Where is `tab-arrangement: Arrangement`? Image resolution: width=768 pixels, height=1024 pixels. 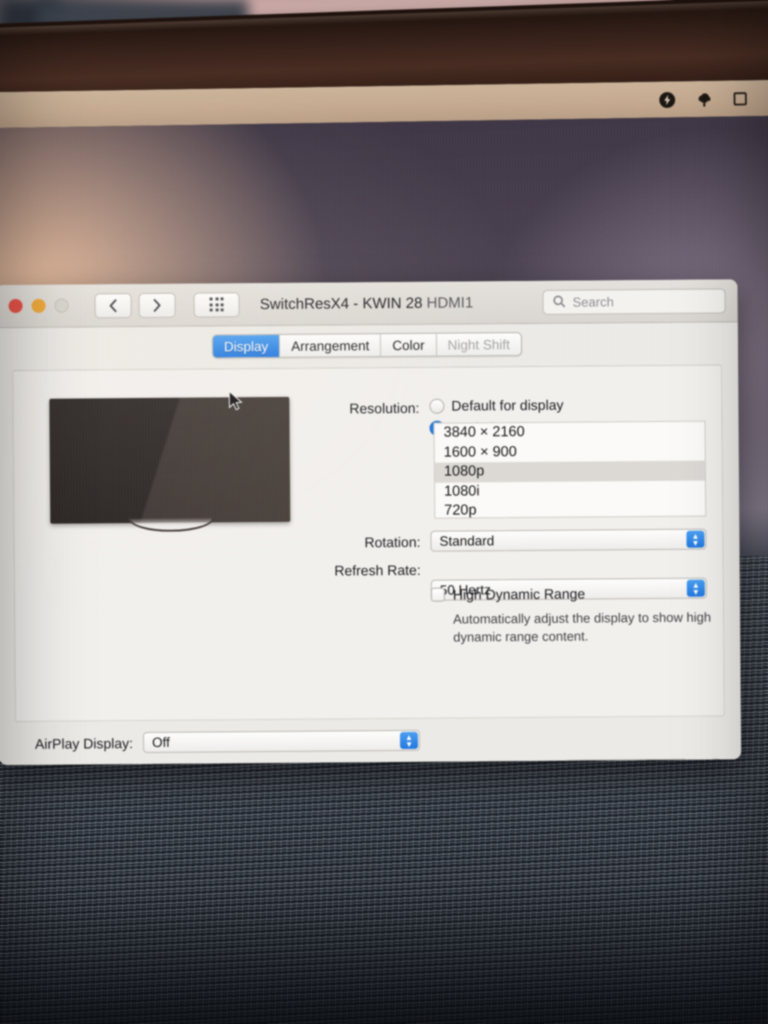
tab-arrangement: Arrangement is located at coordinates (331, 345).